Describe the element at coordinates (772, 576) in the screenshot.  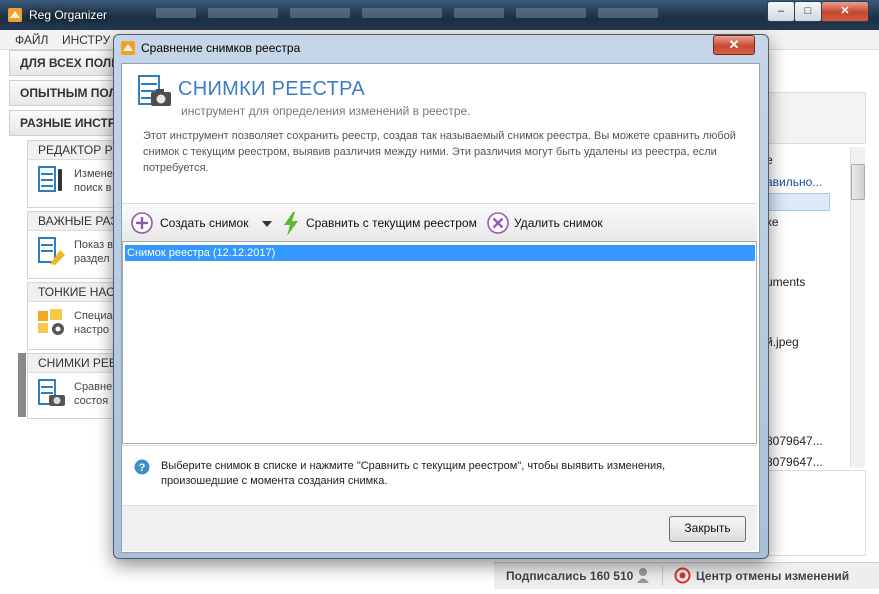
I see `undo-center-link: Центр отмены изменений` at that location.